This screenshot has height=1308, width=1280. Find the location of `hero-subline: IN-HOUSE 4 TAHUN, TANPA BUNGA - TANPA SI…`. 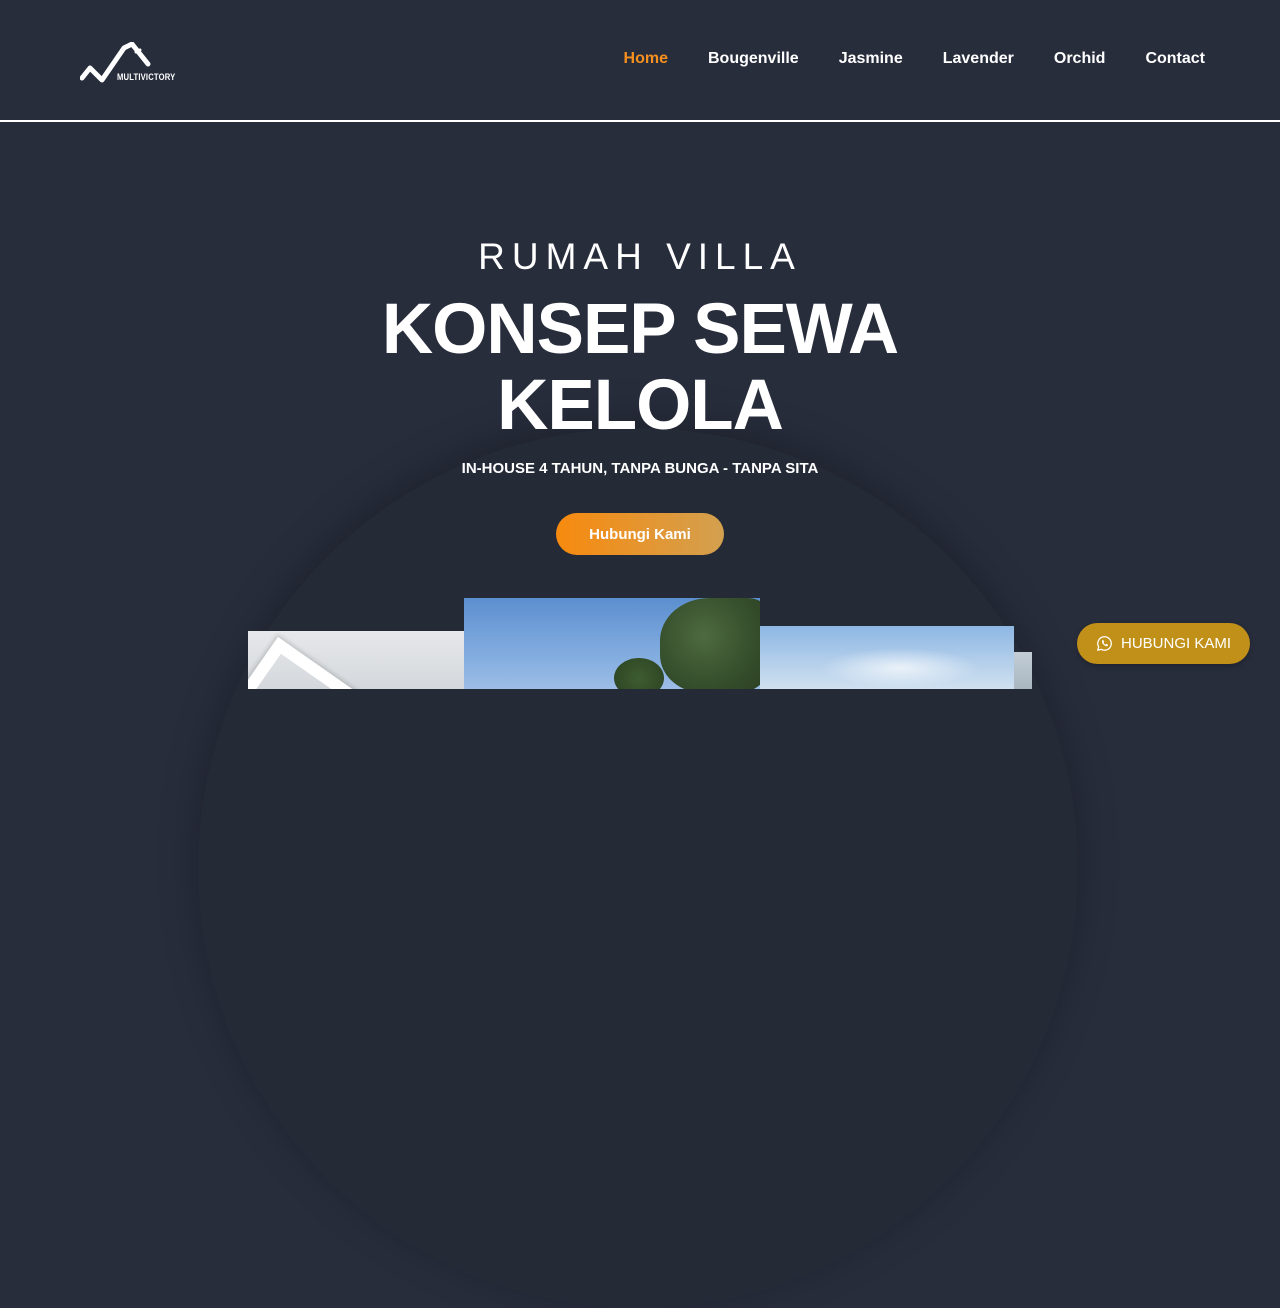

hero-subline: IN-HOUSE 4 TAHUN, TANPA BUNGA - TANPA SI… is located at coordinates (640, 468).